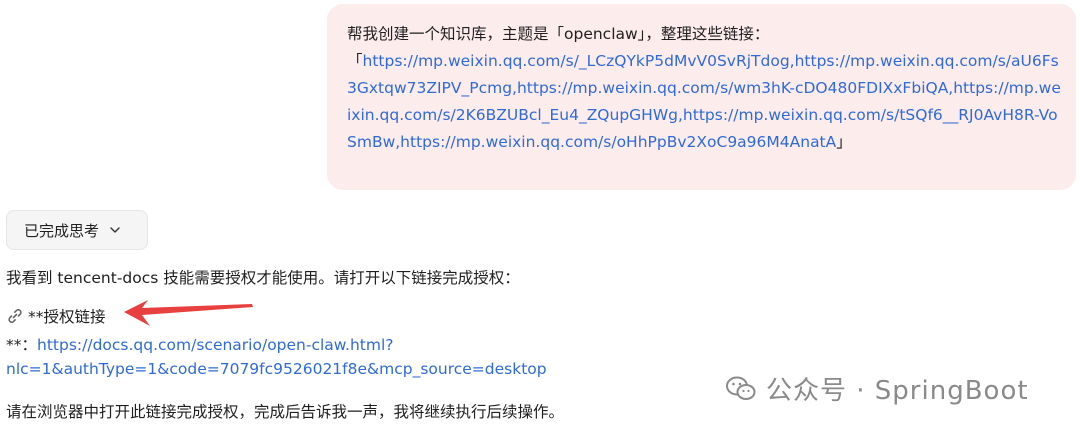 The height and width of the screenshot is (433, 1080). I want to click on auth-url-prefix: **：, so click(22, 345).